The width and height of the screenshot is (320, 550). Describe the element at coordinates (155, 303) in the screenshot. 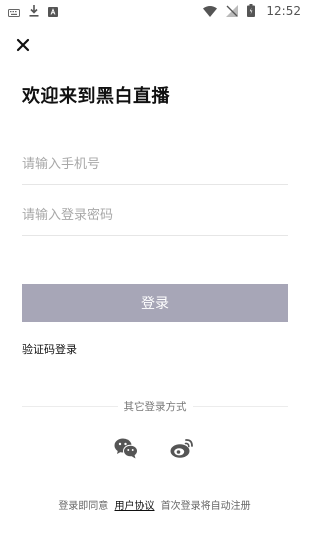

I see `login-button: 登录` at that location.